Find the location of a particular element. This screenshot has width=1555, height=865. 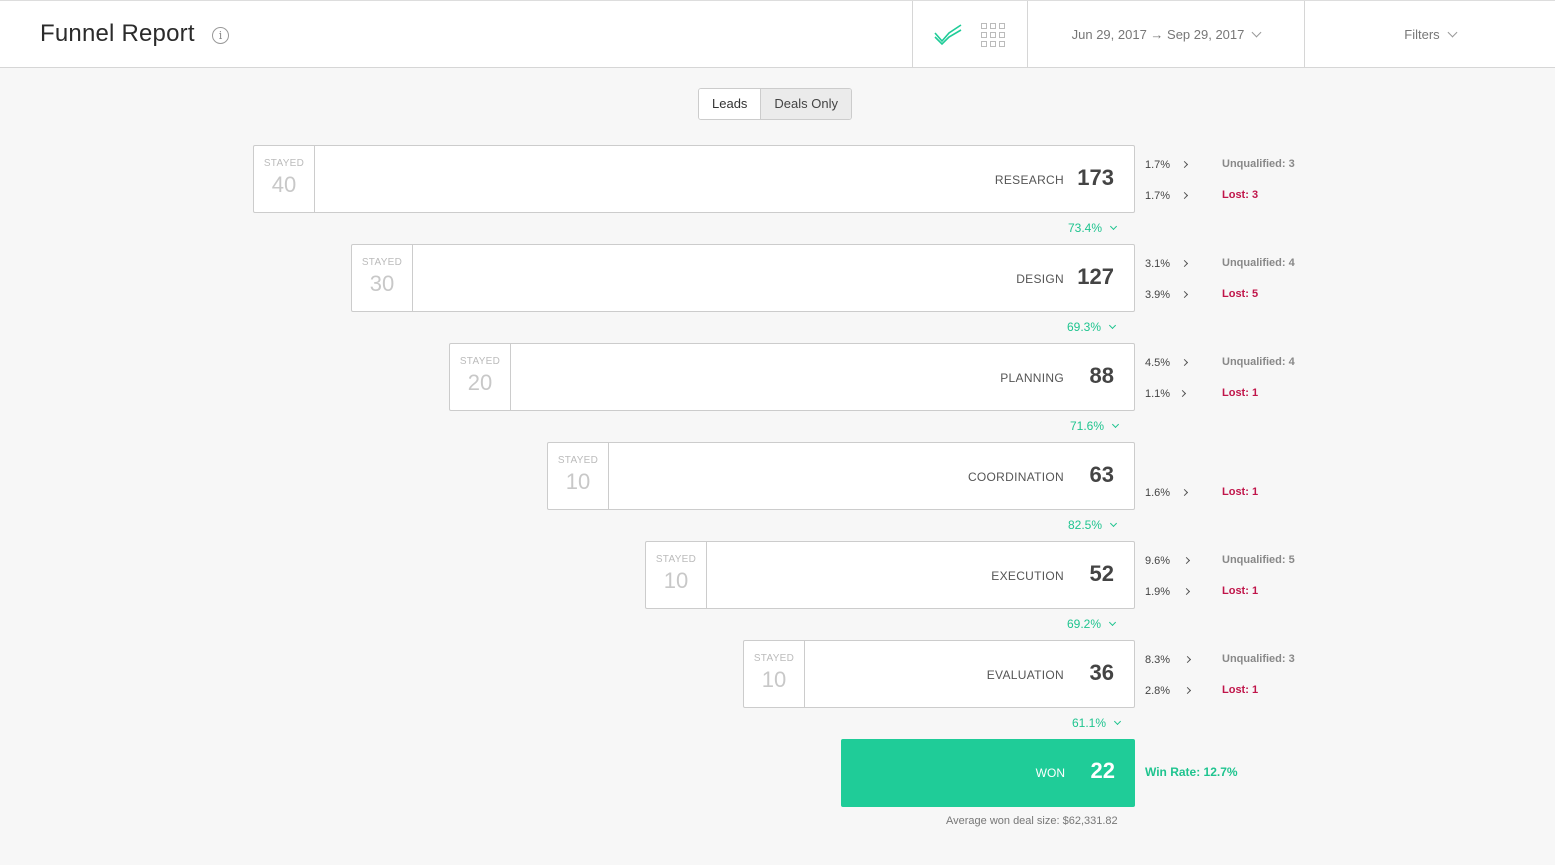

conversion-value: 71.6% is located at coordinates (1087, 426).